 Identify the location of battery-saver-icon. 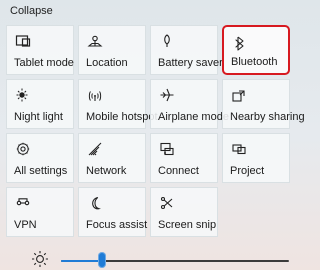
(167, 40).